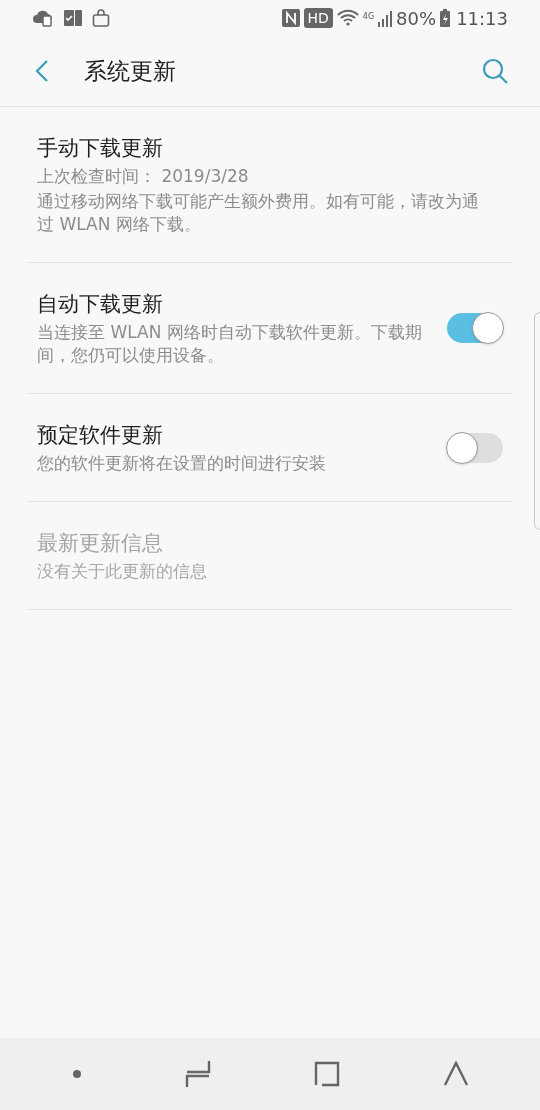 The image size is (540, 1110). I want to click on setting-title: 手动下载更新, so click(260, 148).